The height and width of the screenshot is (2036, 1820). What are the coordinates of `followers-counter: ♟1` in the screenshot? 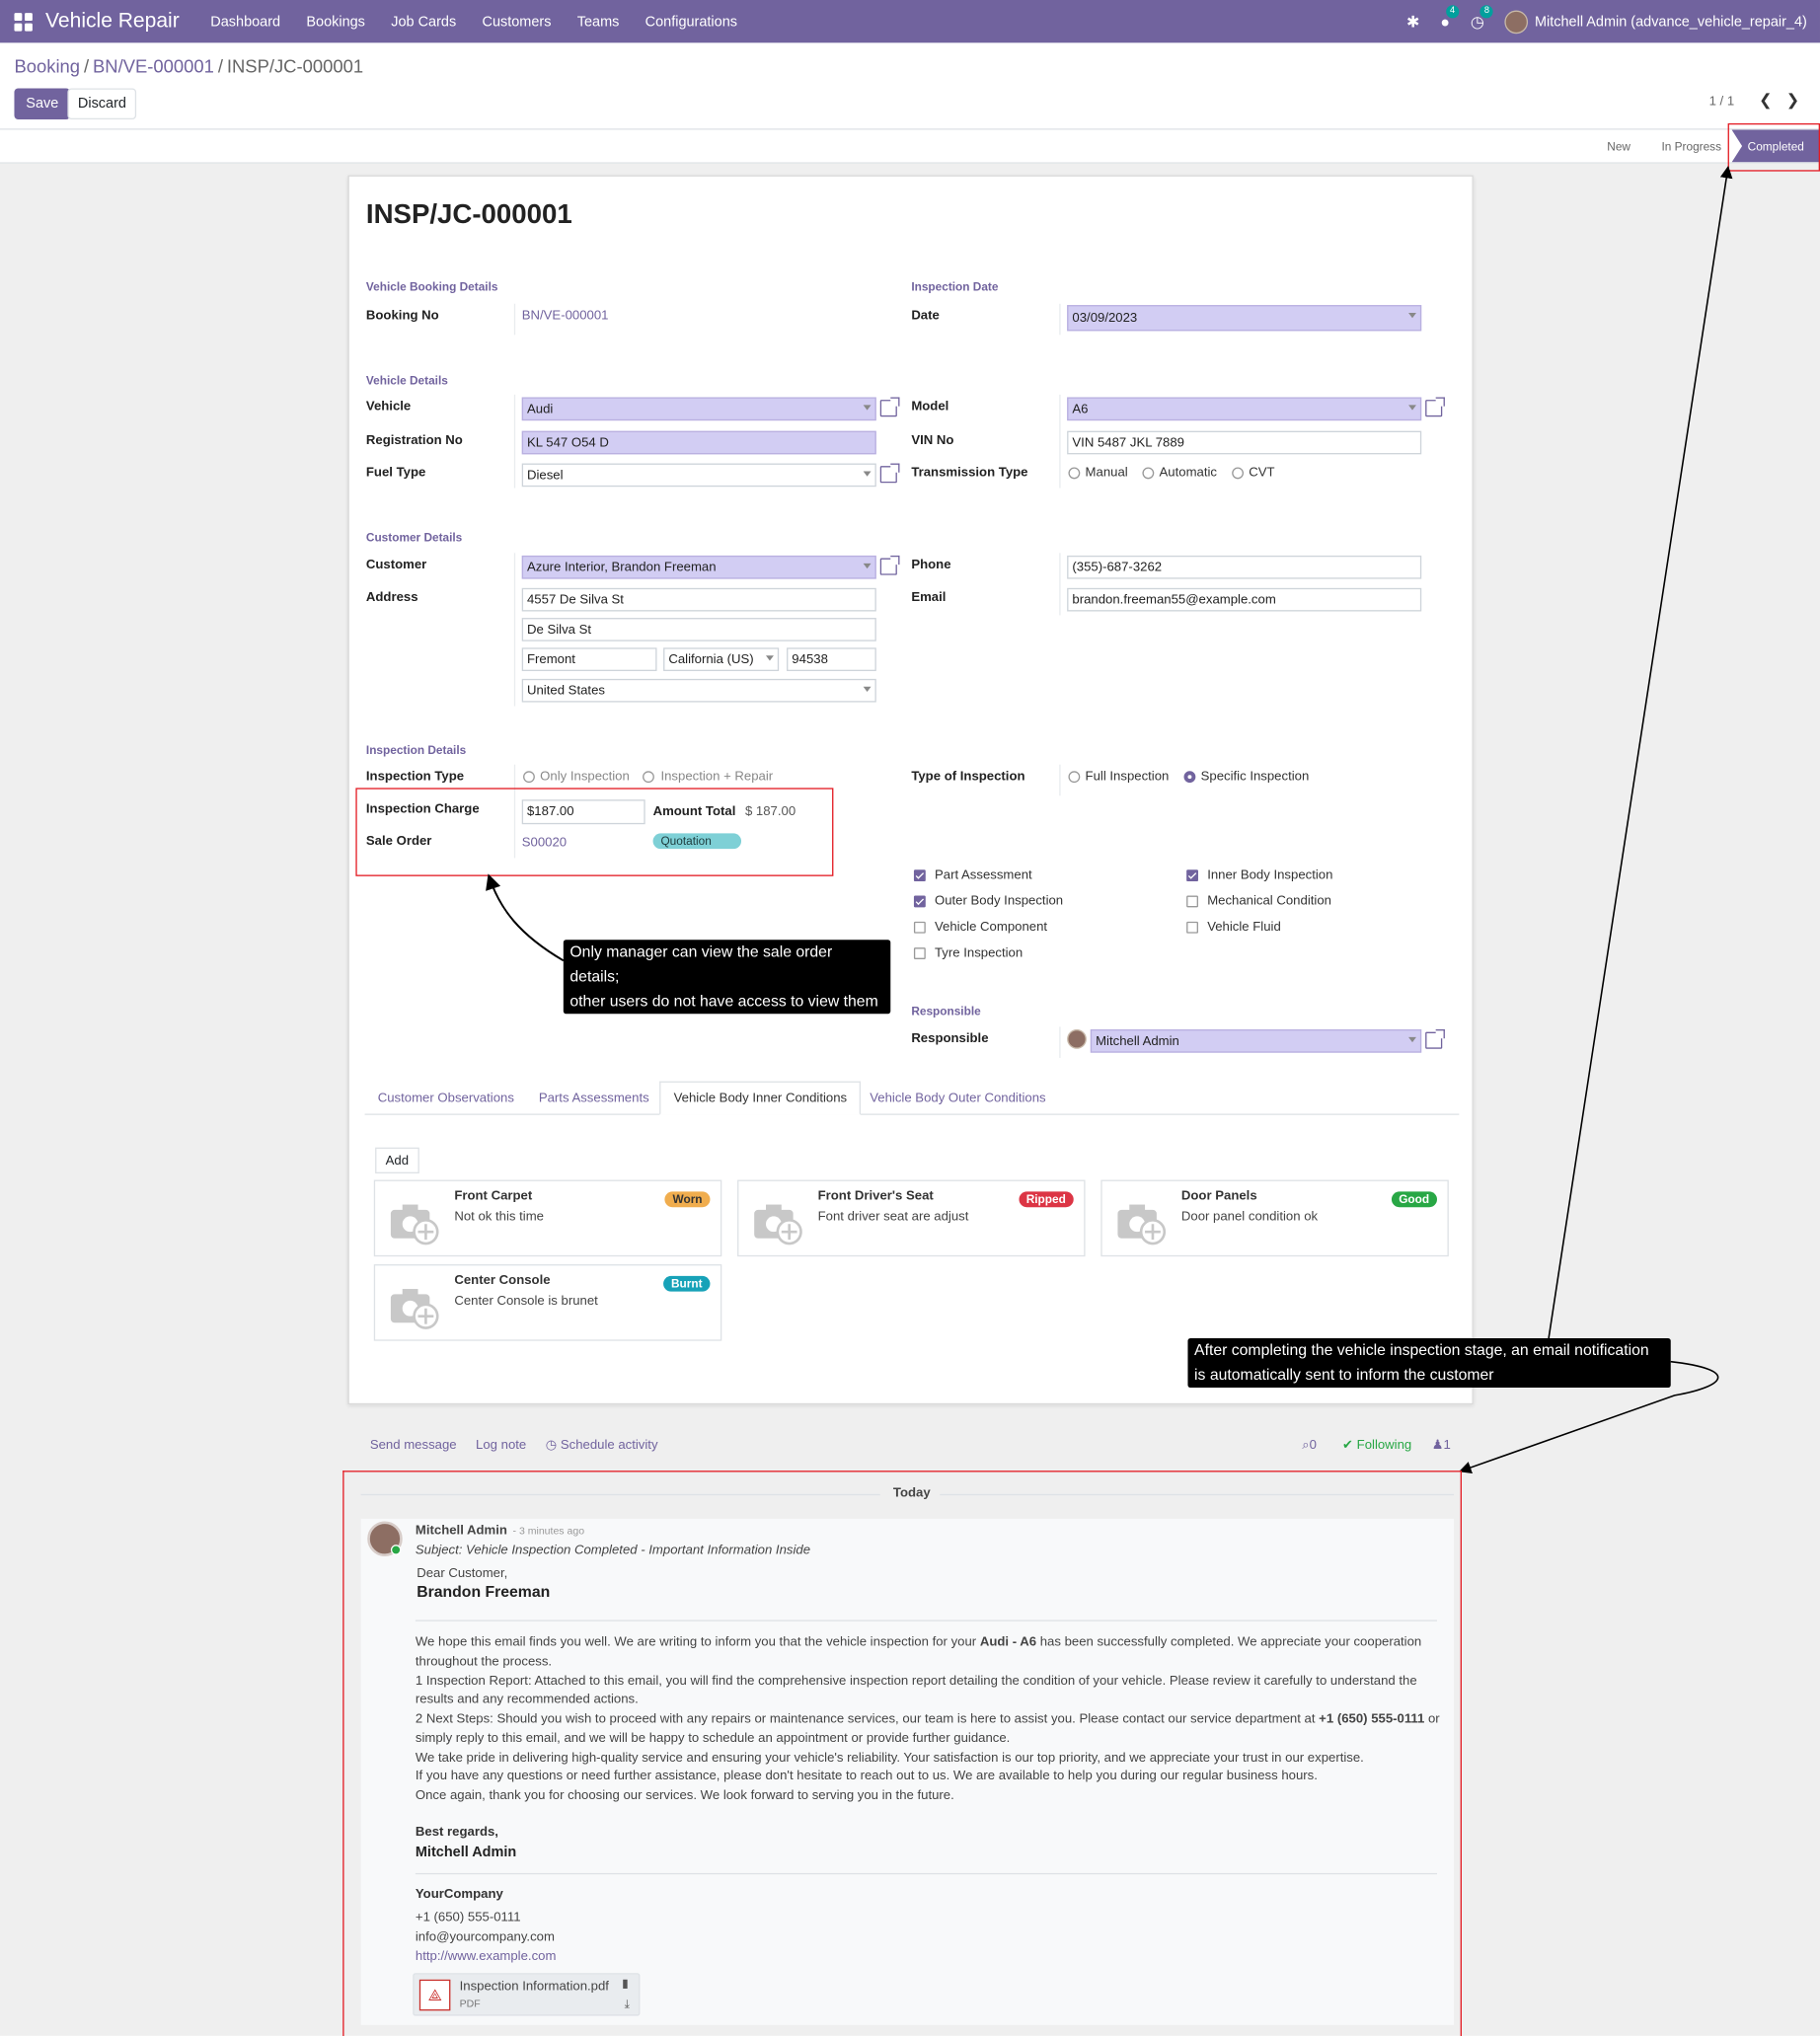 It's located at (1441, 1445).